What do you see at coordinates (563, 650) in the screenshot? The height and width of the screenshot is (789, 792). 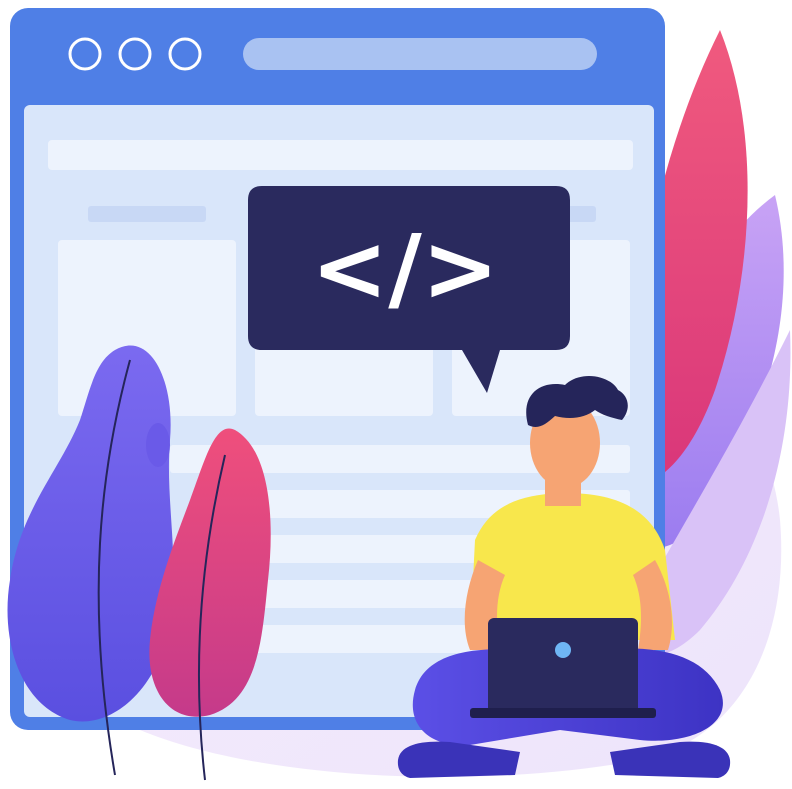 I see `laptop-logo-icon` at bounding box center [563, 650].